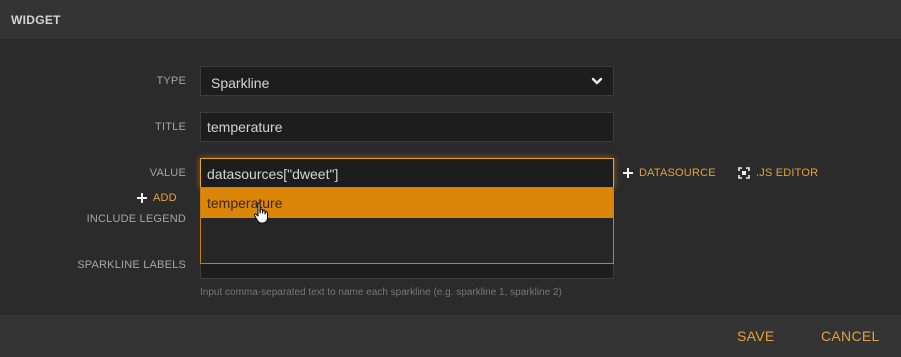 This screenshot has width=901, height=357. I want to click on value-input: datasources["dweet"], so click(407, 173).